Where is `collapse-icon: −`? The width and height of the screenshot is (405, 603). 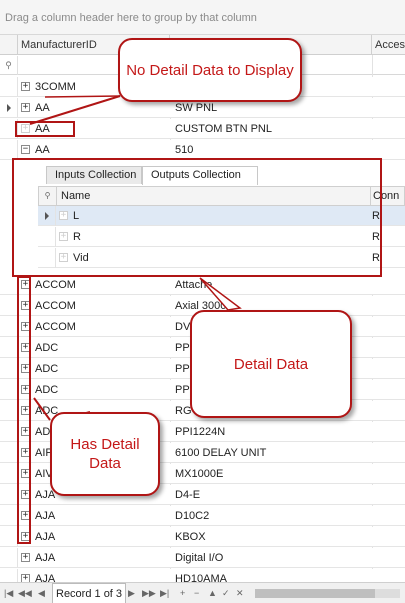
collapse-icon: − is located at coordinates (25, 149).